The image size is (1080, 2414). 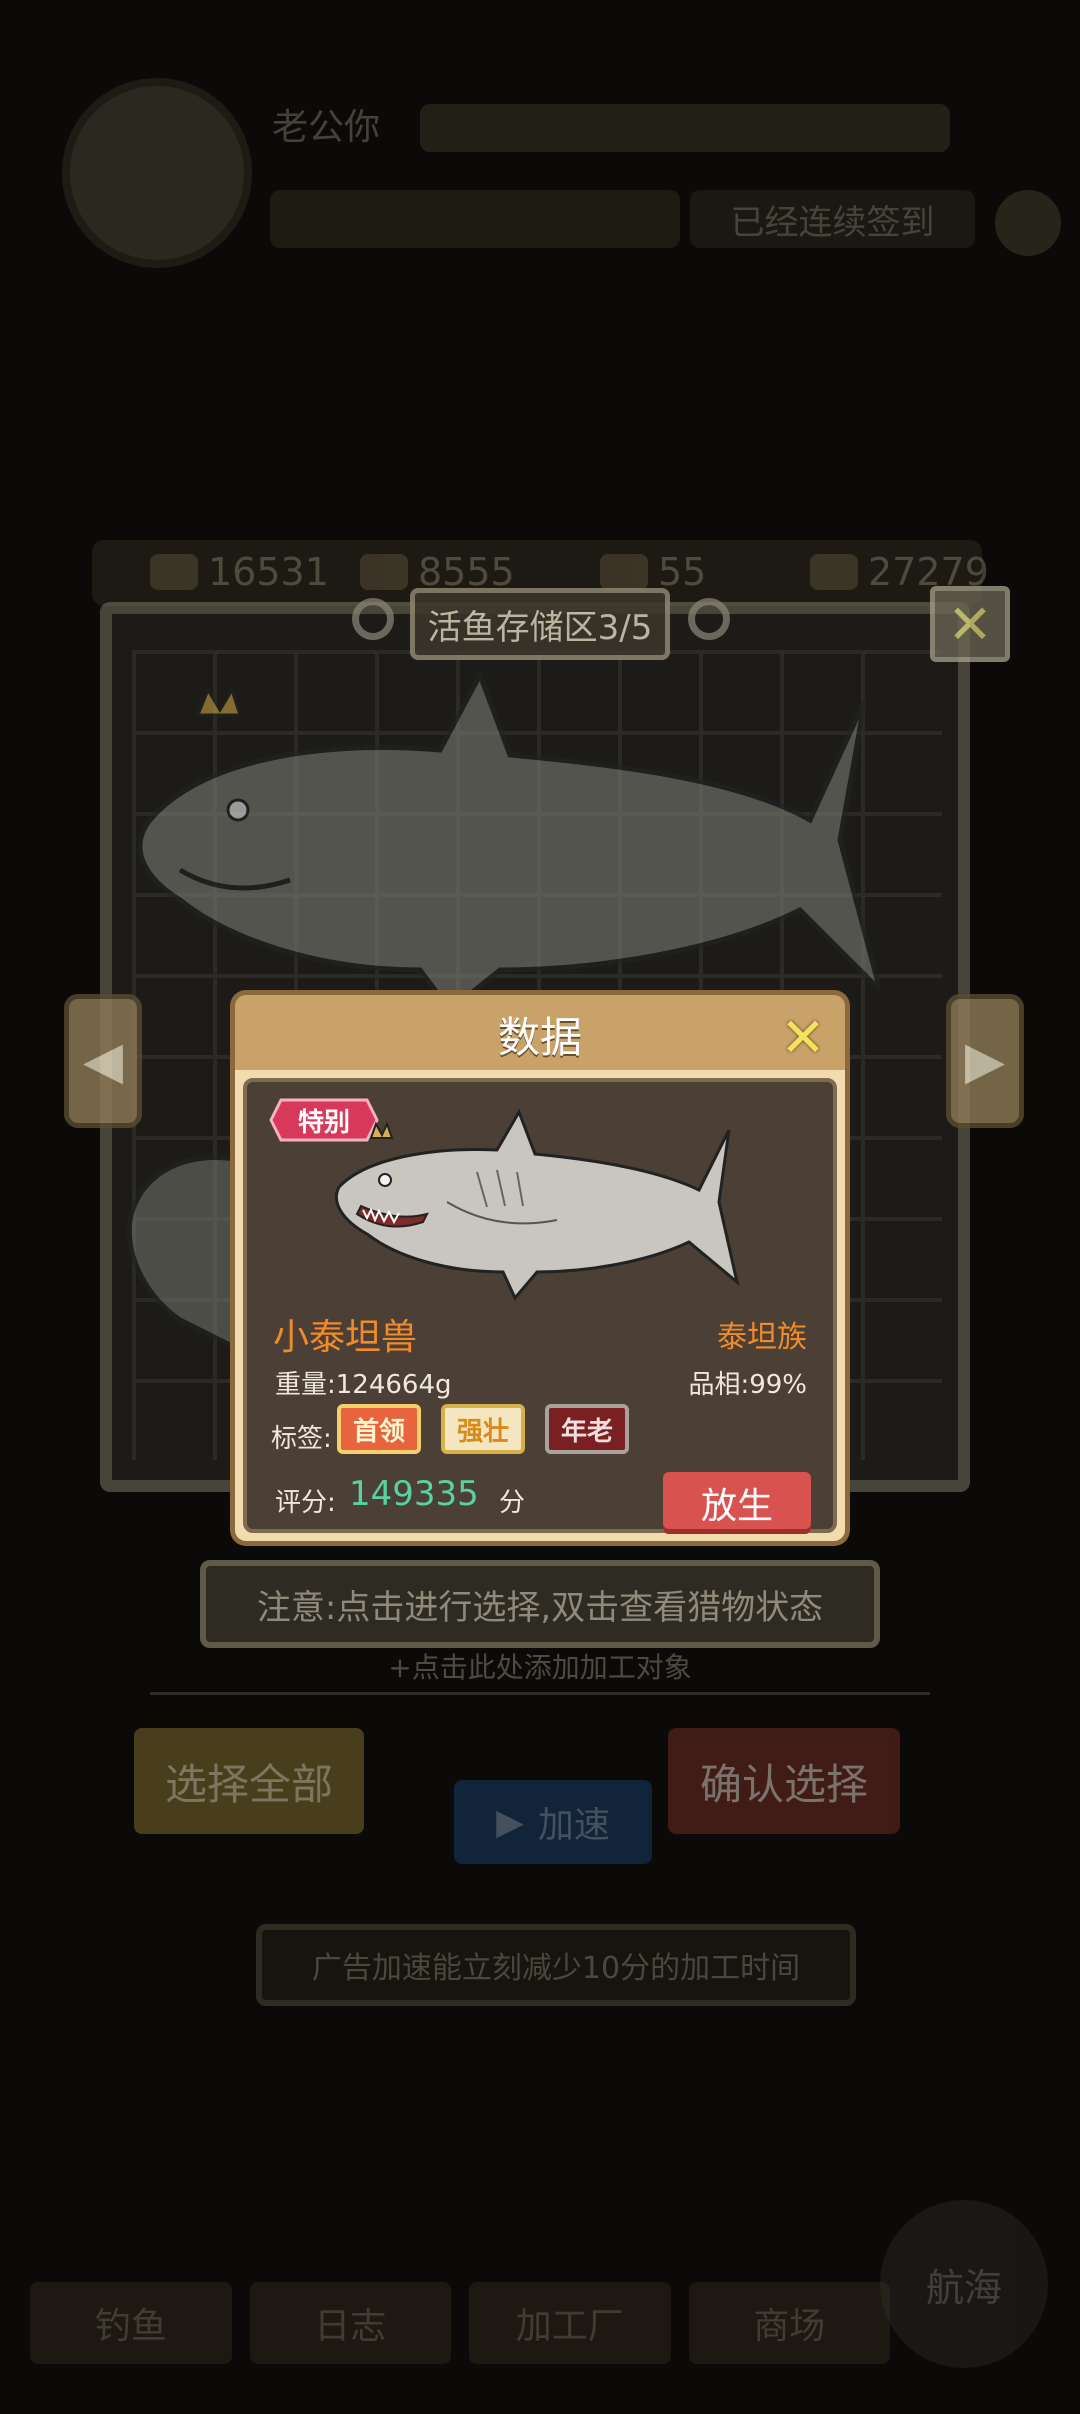 I want to click on add-target-slot: +点击此处添加加工对象, so click(x=540, y=1667).